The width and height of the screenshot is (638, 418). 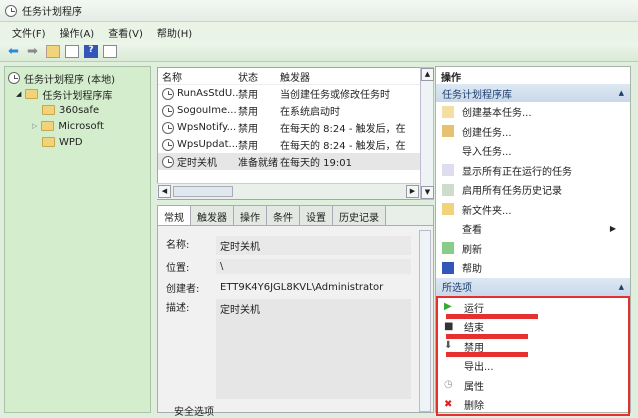 I want to click on clock-icon, so click(x=14, y=78).